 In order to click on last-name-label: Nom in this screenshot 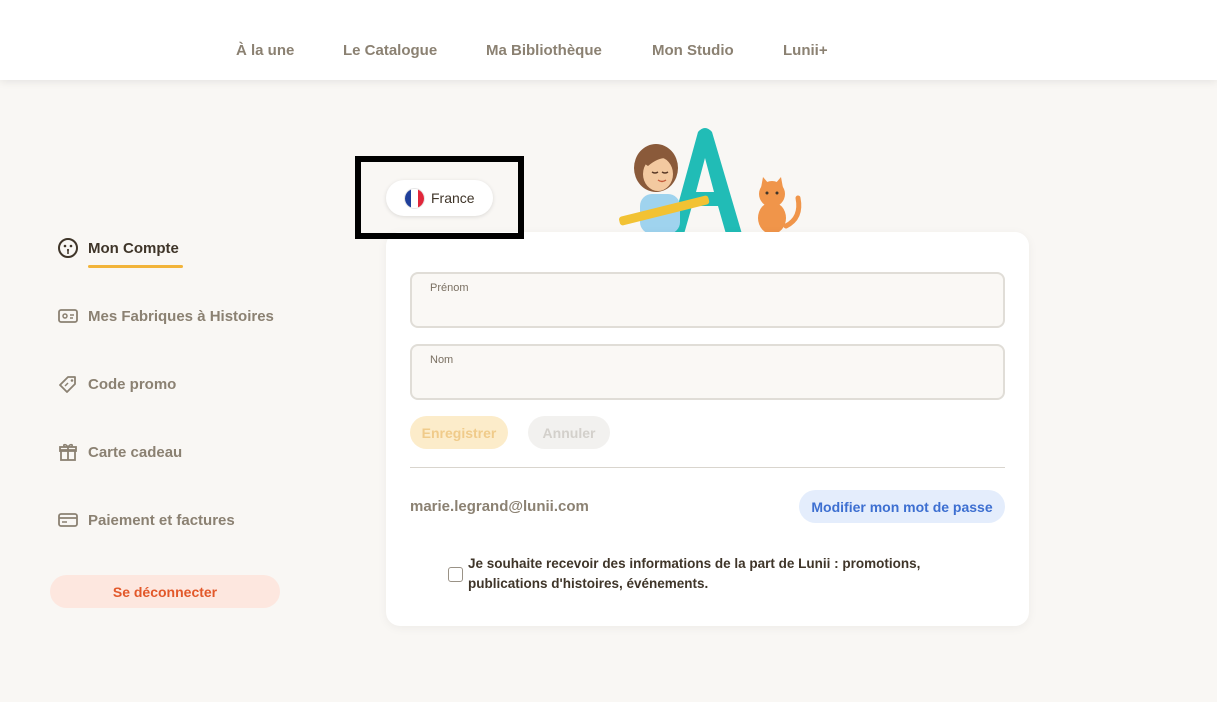, I will do `click(442, 360)`.